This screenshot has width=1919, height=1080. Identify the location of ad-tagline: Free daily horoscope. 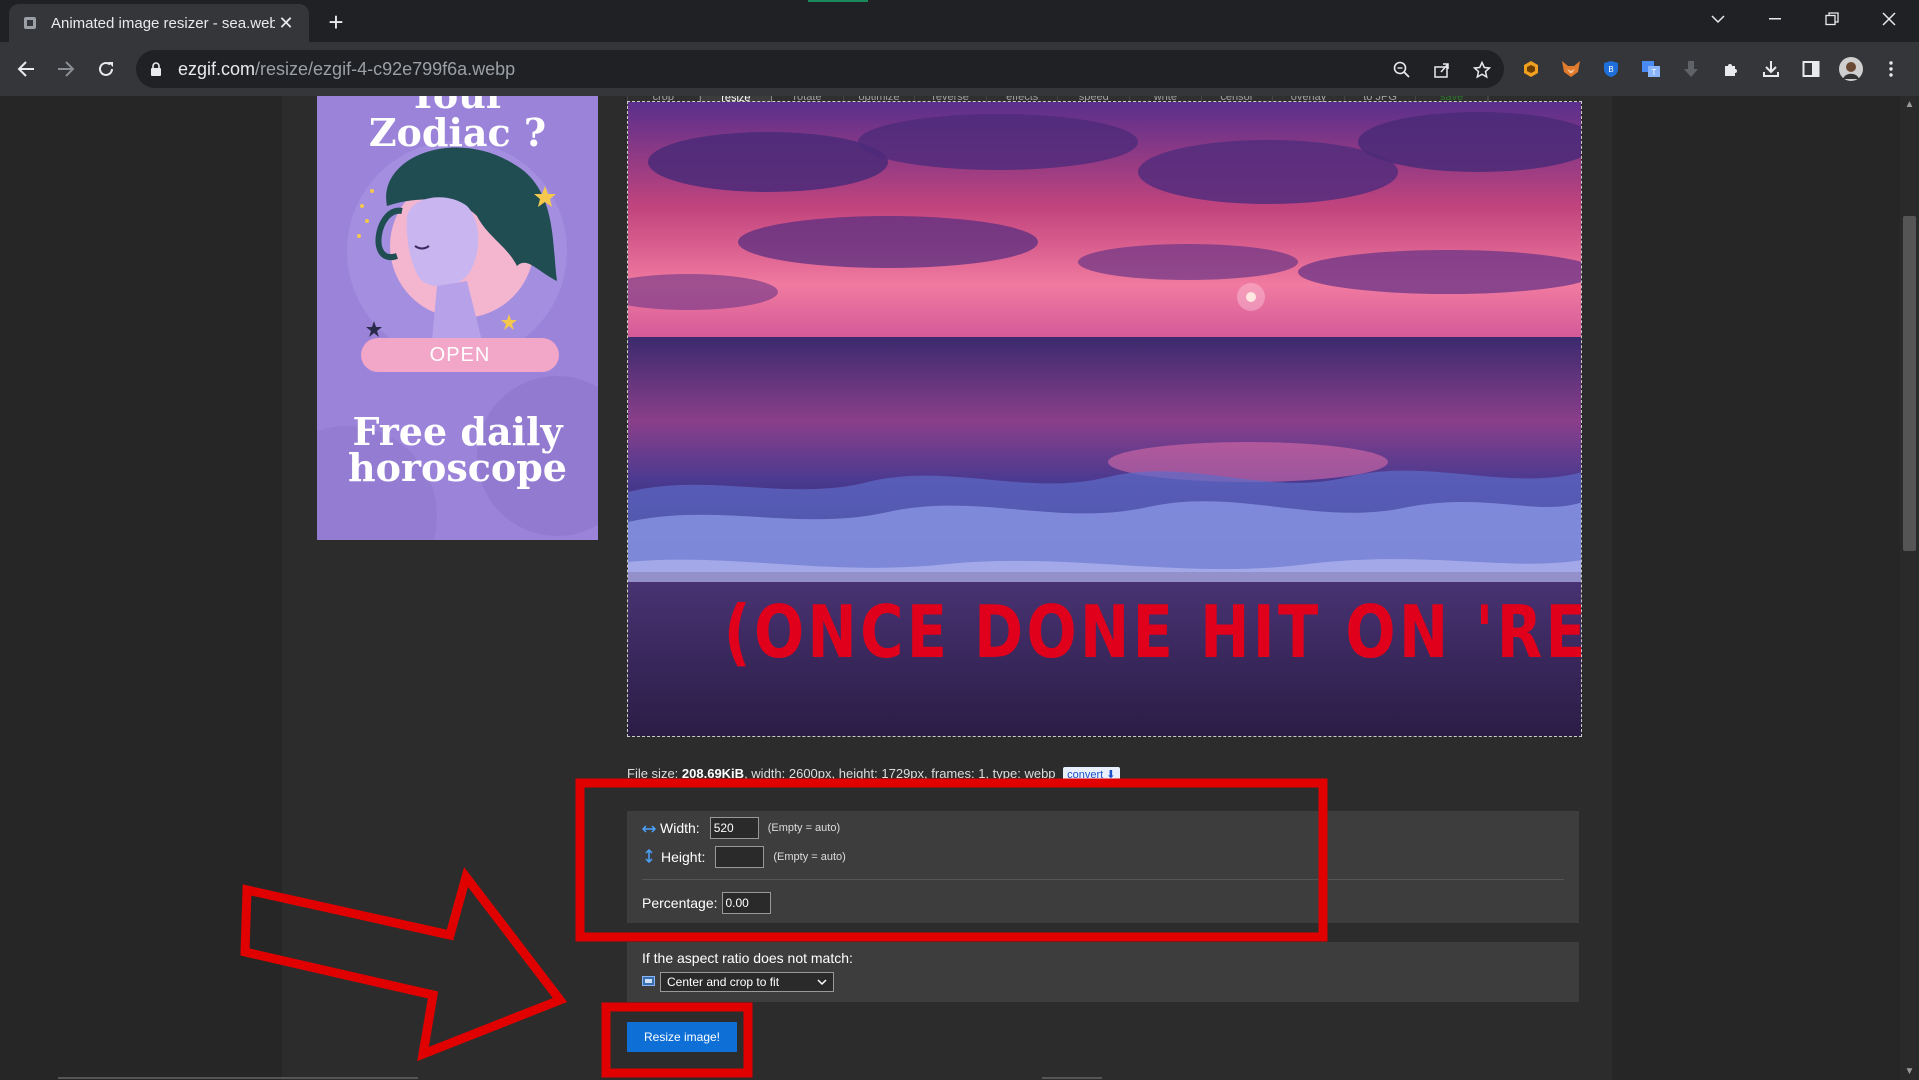
(457, 449).